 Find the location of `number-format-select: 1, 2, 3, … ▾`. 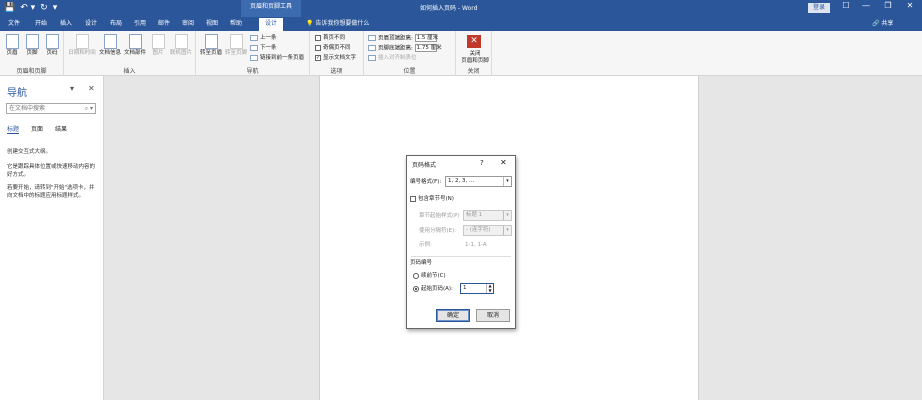

number-format-select: 1, 2, 3, … ▾ is located at coordinates (478, 181).